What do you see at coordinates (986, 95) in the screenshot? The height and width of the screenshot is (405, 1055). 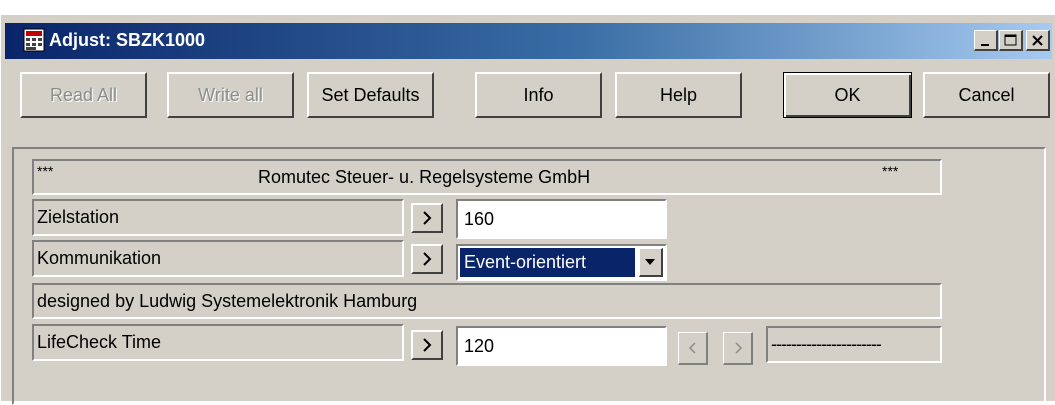 I see `cancel-button: Cancel` at bounding box center [986, 95].